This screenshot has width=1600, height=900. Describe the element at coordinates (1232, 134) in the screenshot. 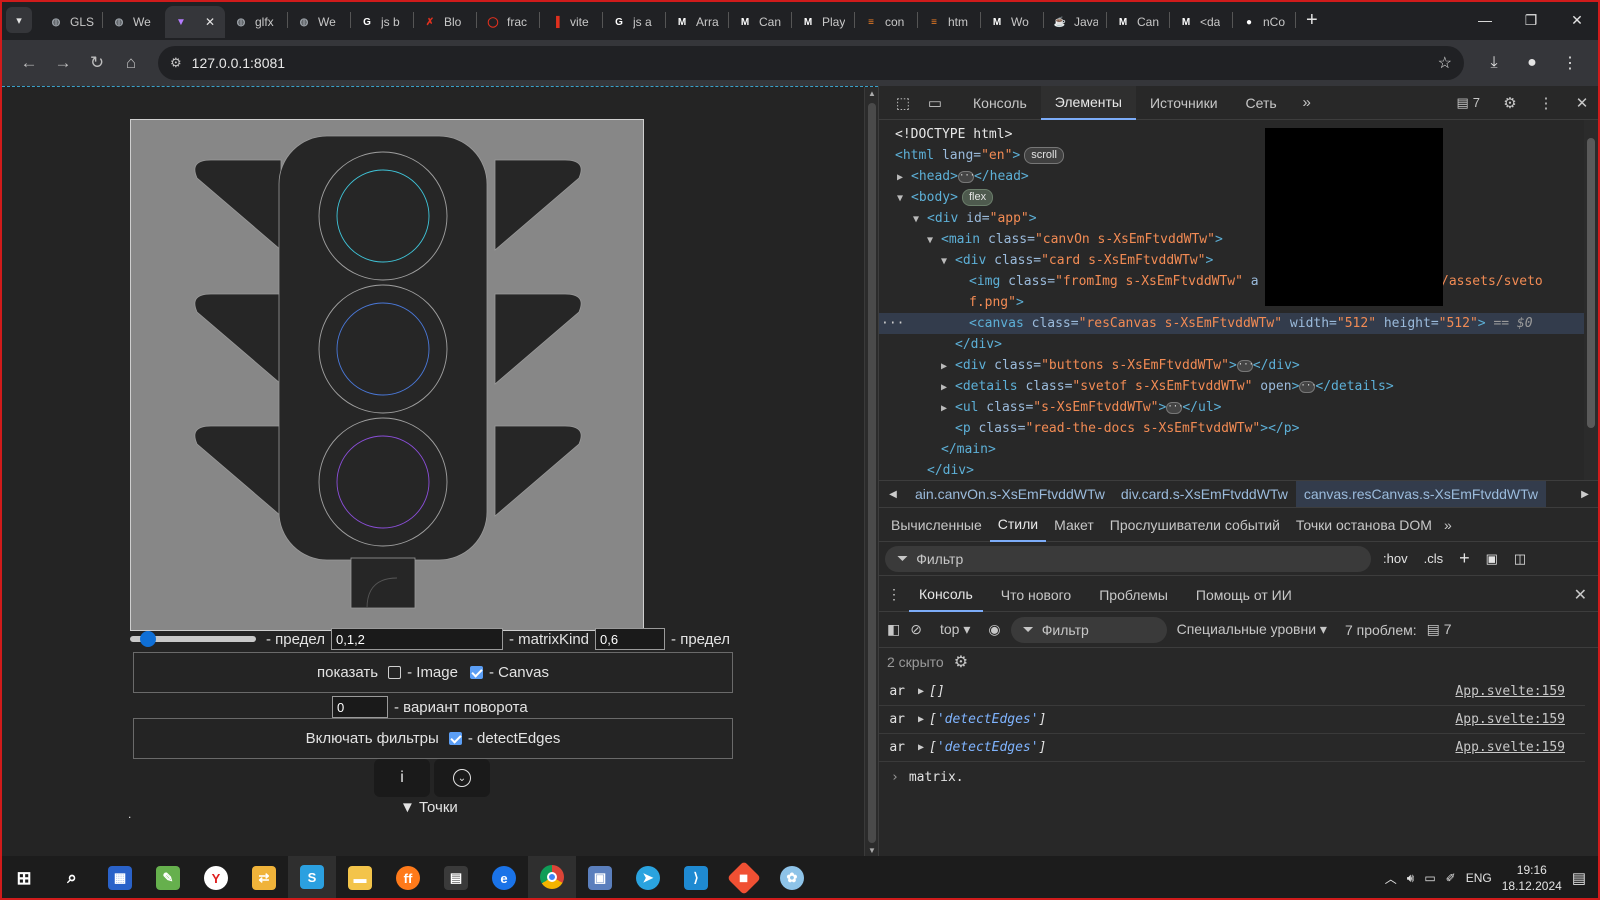

I see `dom-line: <!DOCTYPE html>` at that location.